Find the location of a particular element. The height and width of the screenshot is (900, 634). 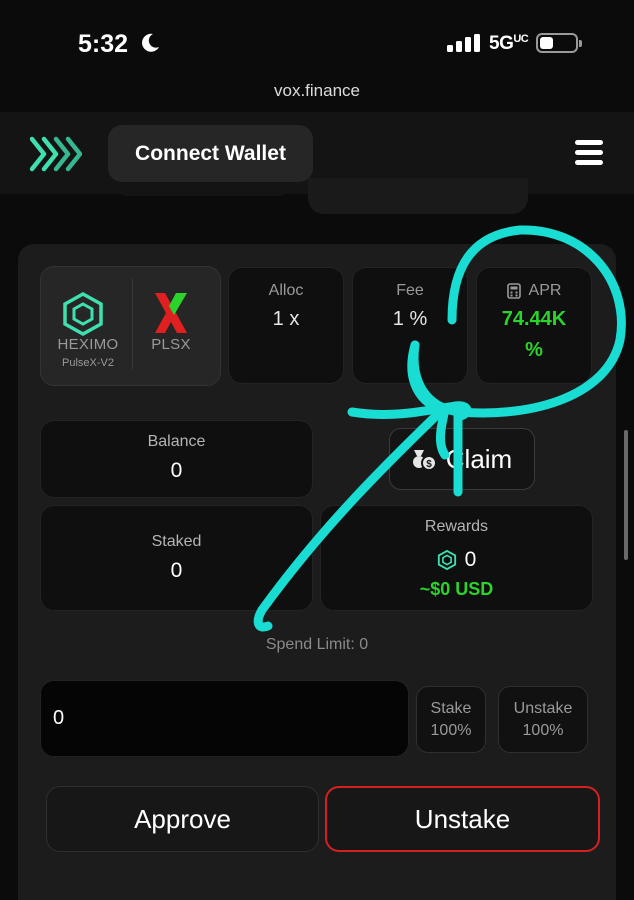

balance-label: Balance is located at coordinates (176, 441).